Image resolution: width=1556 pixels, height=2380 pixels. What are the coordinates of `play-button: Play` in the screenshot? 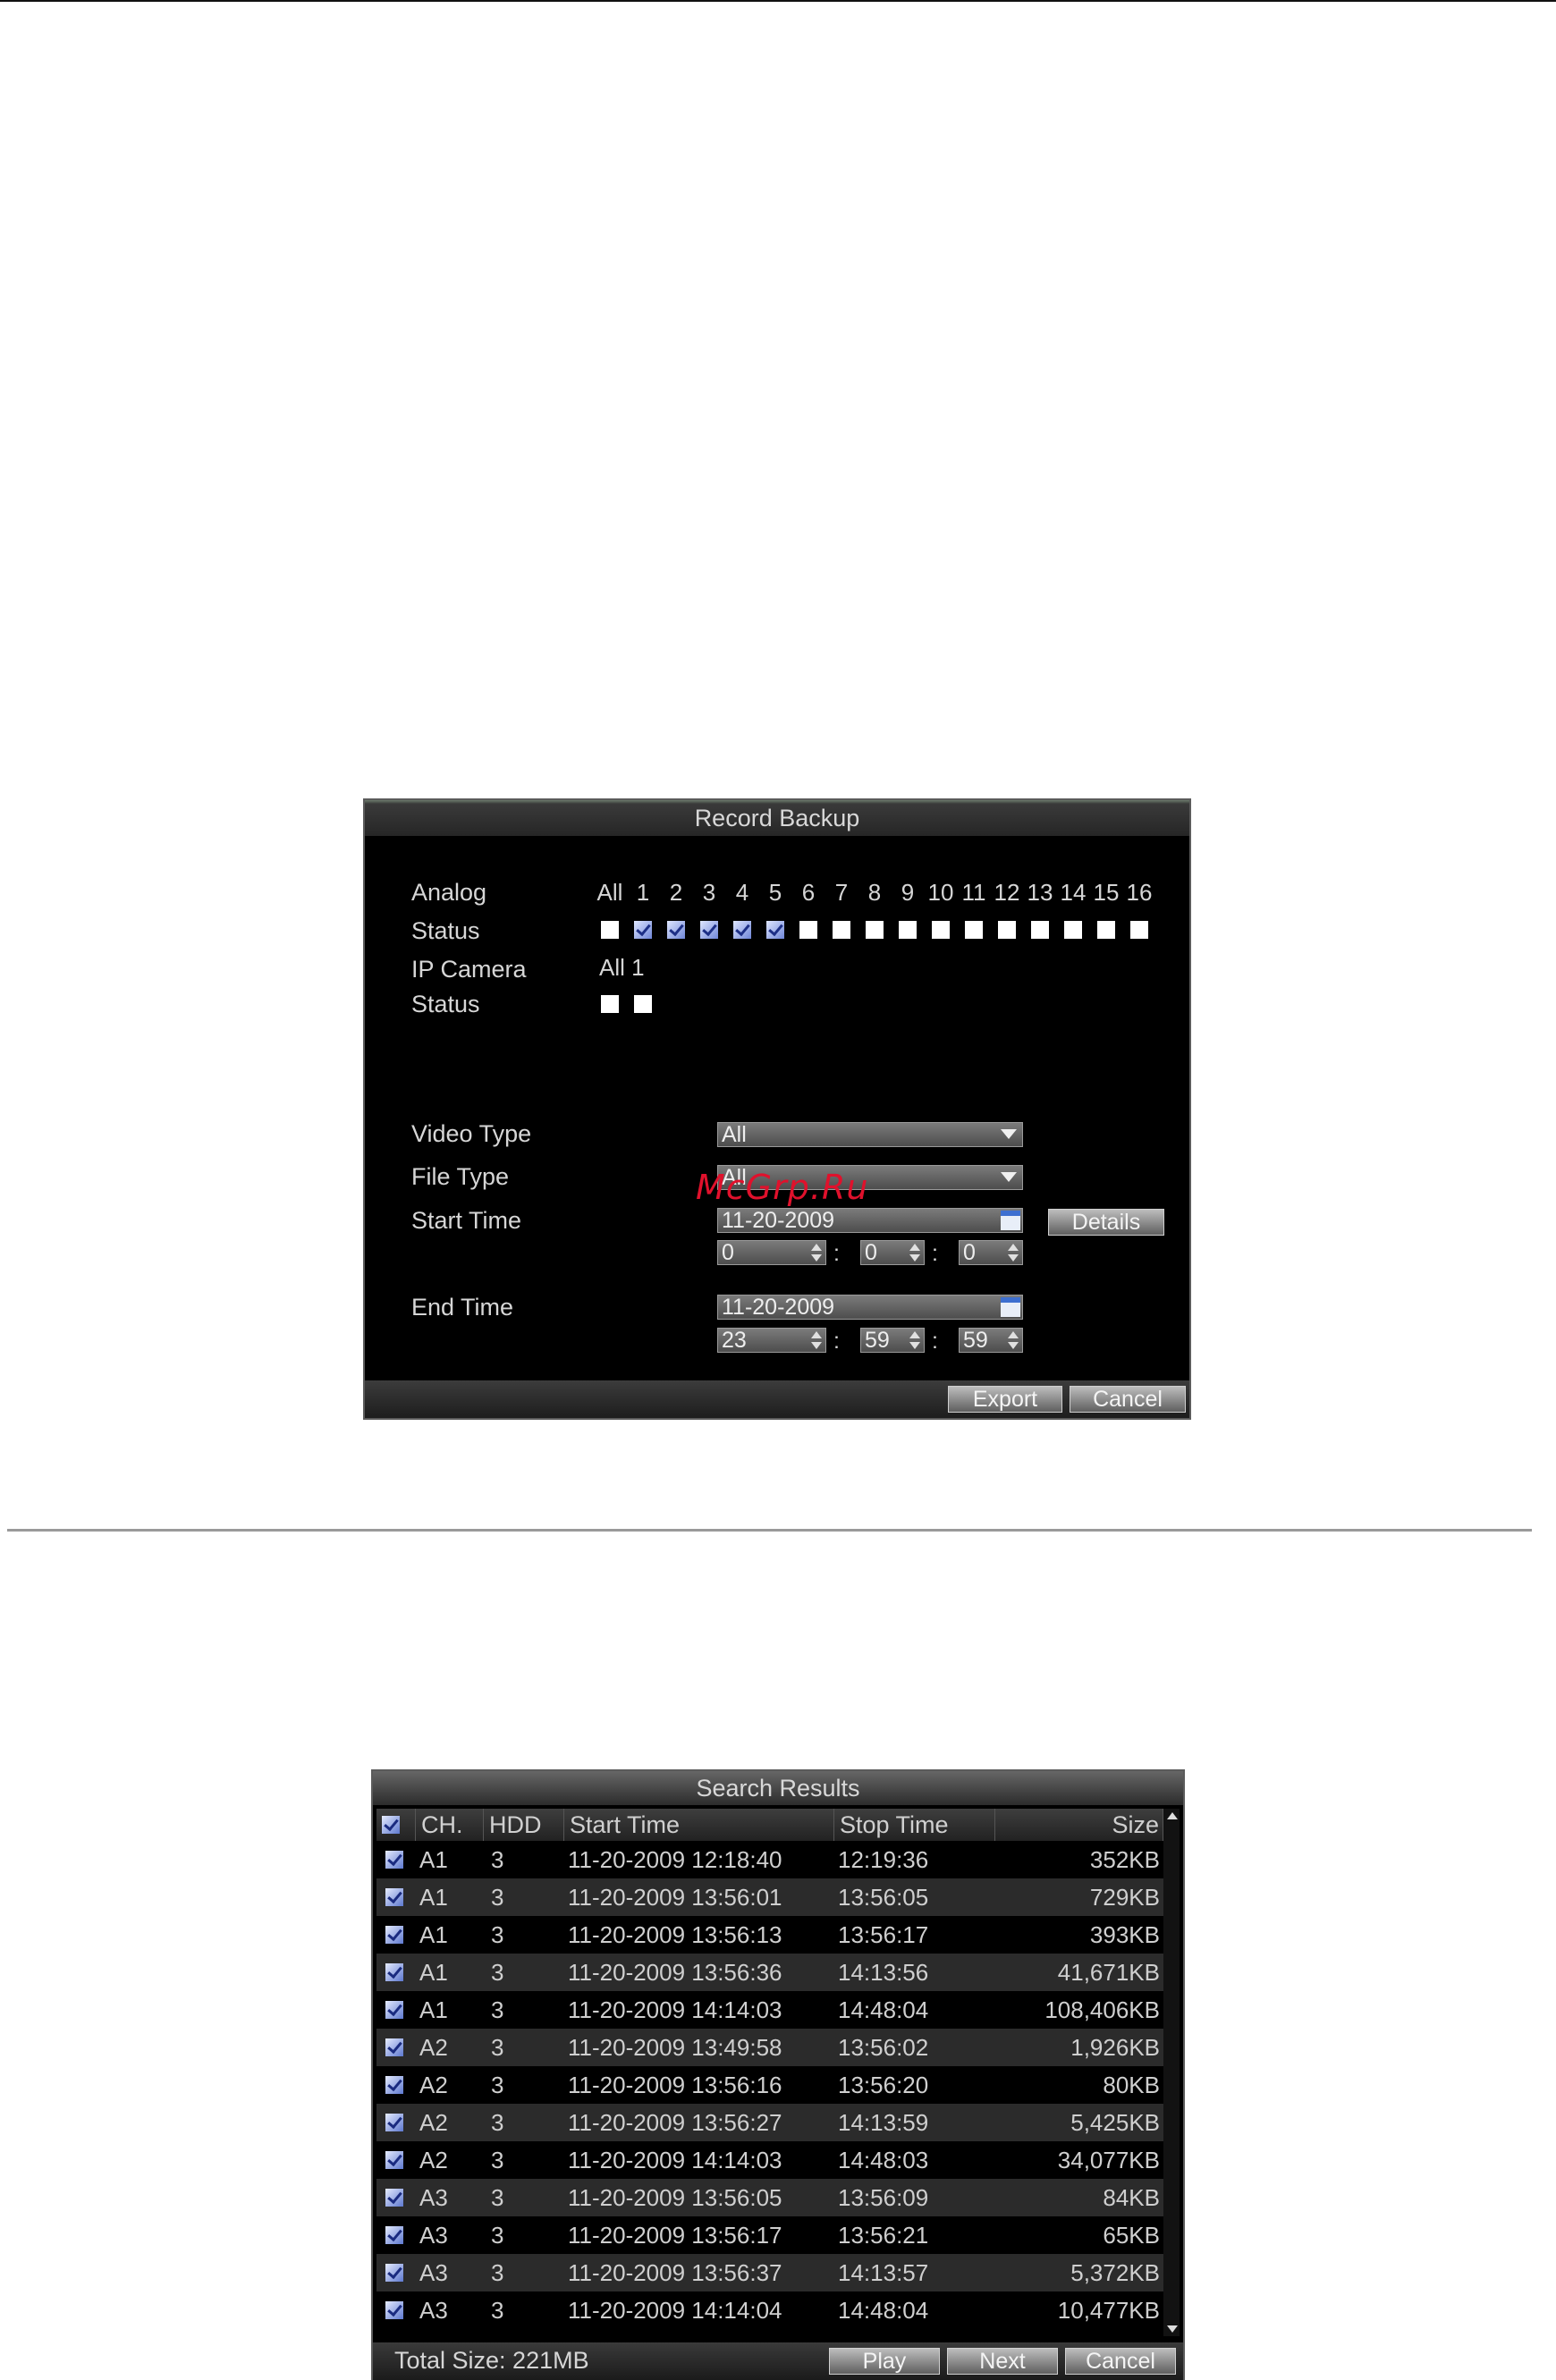 It's located at (885, 2361).